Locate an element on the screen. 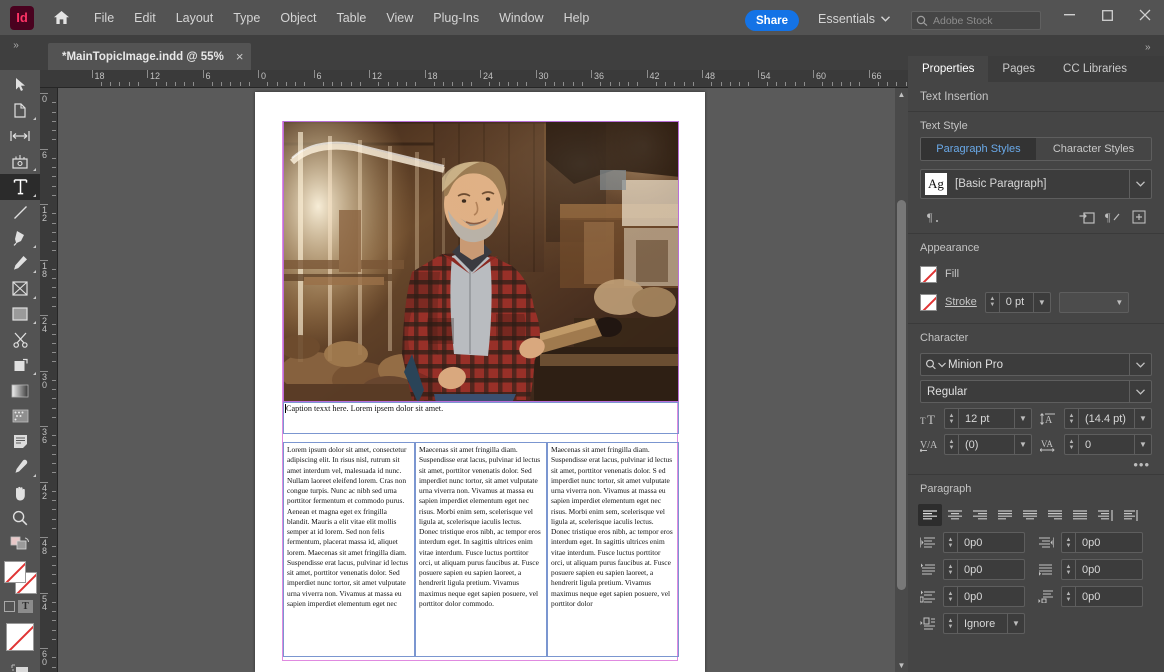  left-panel-collapse-icon: » is located at coordinates (16, 45).